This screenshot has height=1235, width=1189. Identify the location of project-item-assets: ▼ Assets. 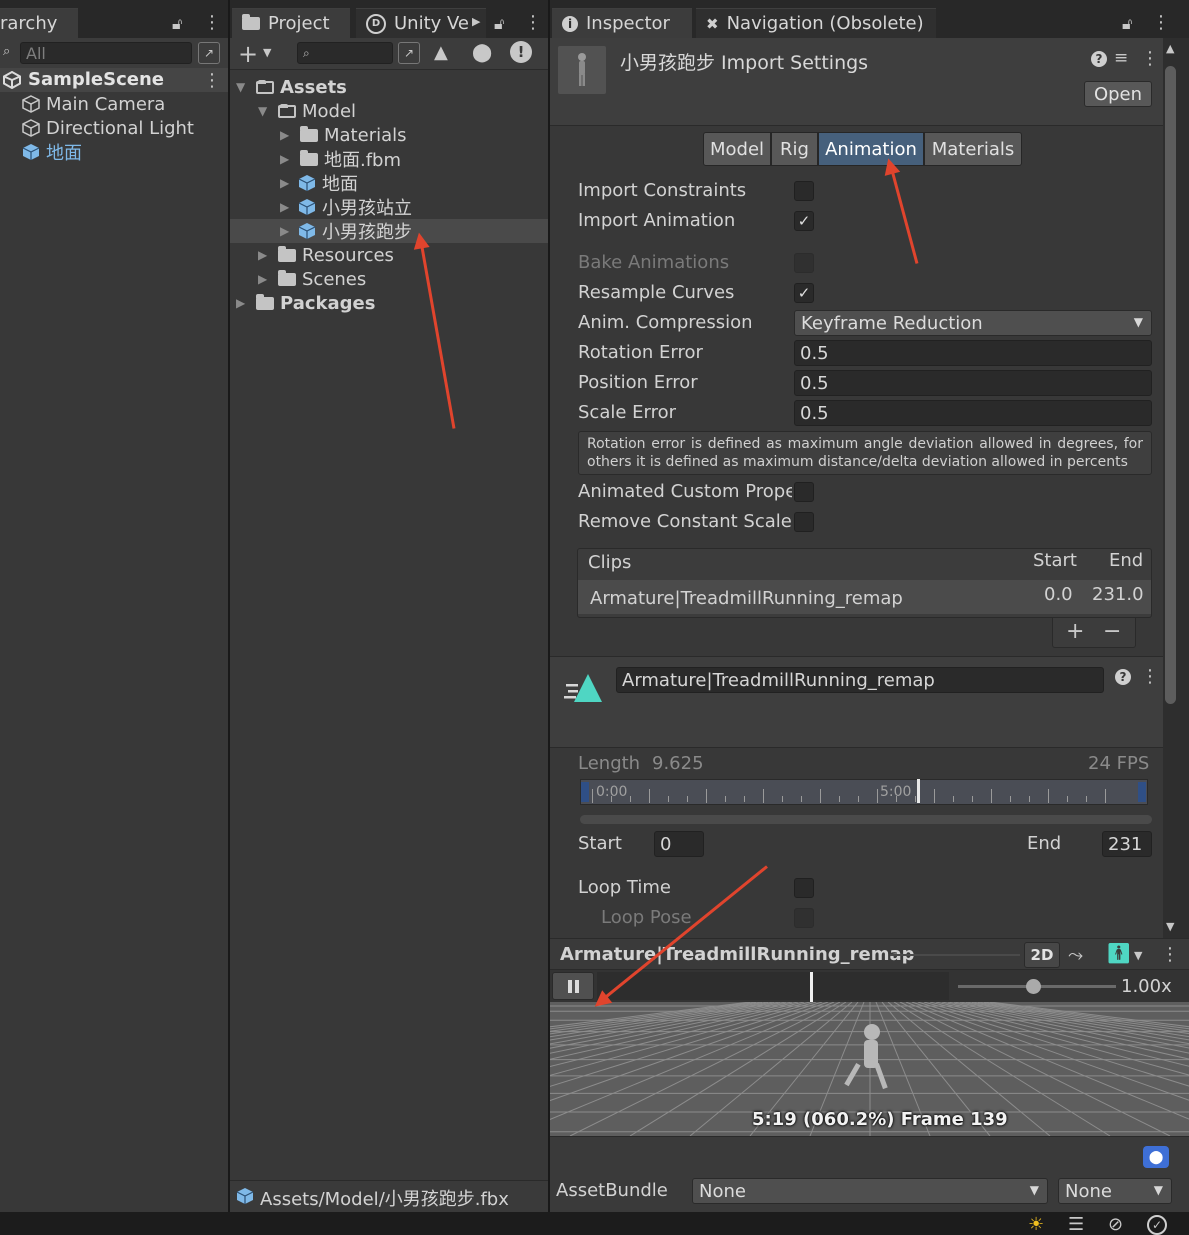
(291, 87).